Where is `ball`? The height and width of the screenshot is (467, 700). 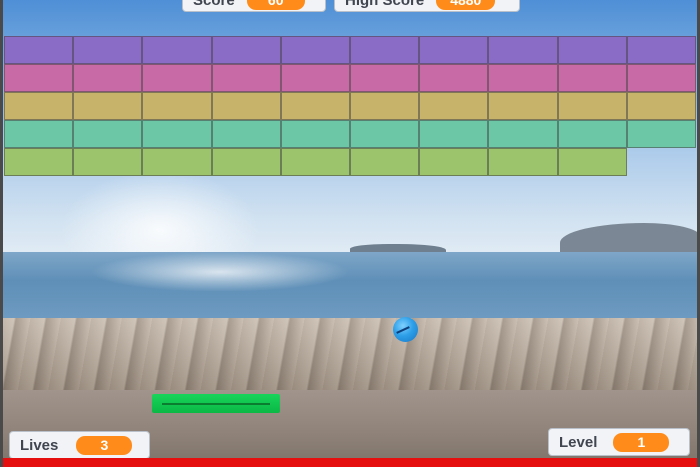 ball is located at coordinates (405, 329).